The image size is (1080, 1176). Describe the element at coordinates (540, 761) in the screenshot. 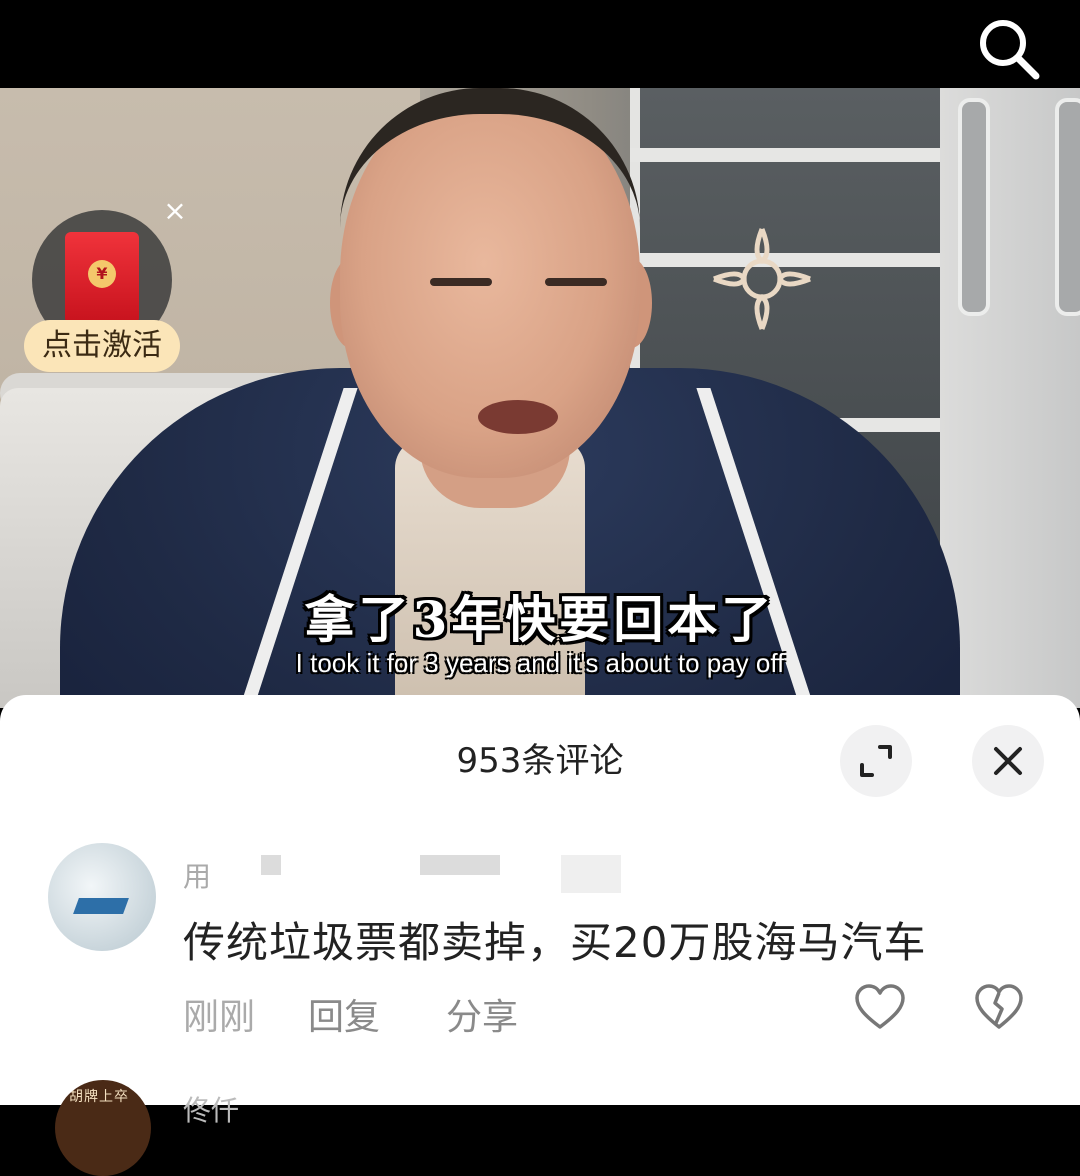

I see `comments-count-title: 953条评论` at that location.